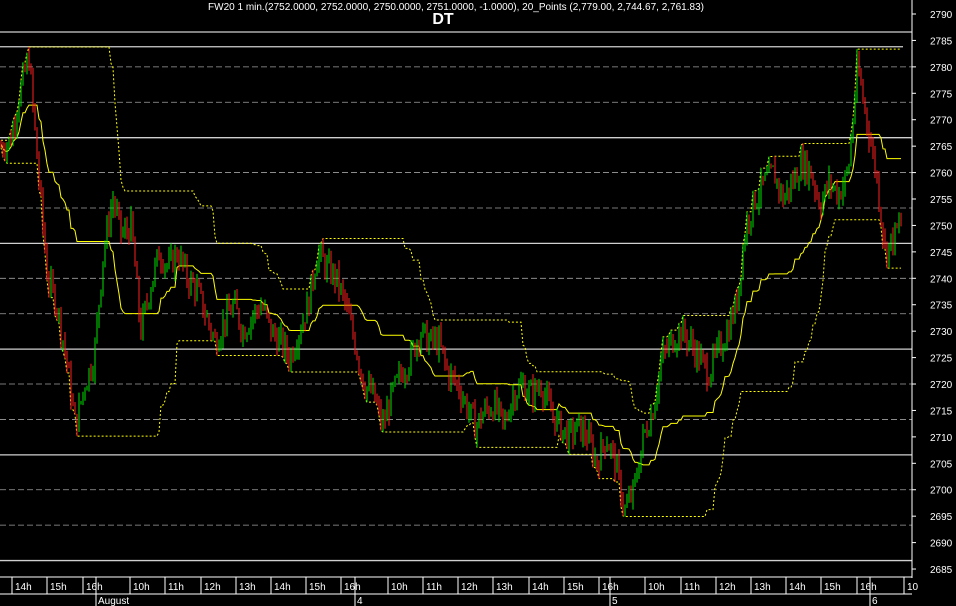  Describe the element at coordinates (941, 332) in the screenshot. I see `price-tick-label: 2730` at that location.